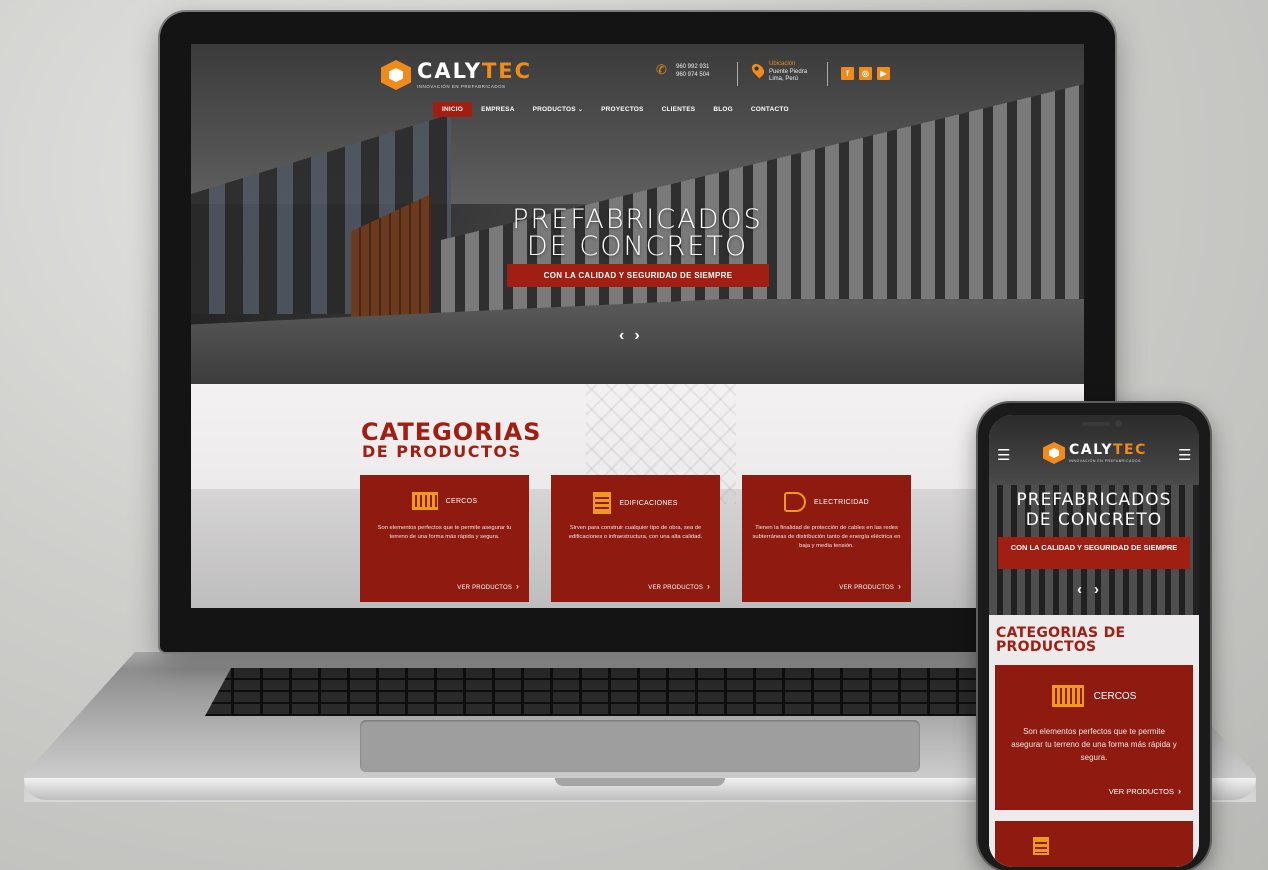 Image resolution: width=1268 pixels, height=870 pixels. I want to click on phone-speaker, so click(1096, 424).